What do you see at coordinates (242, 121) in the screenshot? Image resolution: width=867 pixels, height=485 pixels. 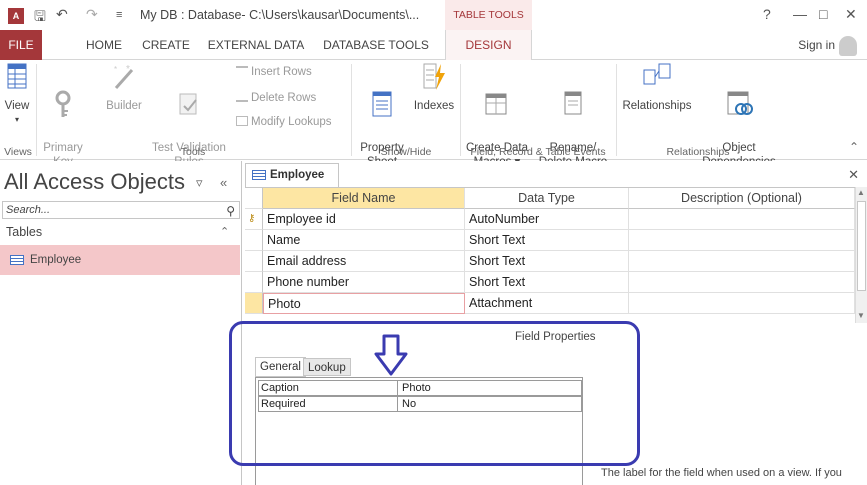 I see `lookup-icon` at bounding box center [242, 121].